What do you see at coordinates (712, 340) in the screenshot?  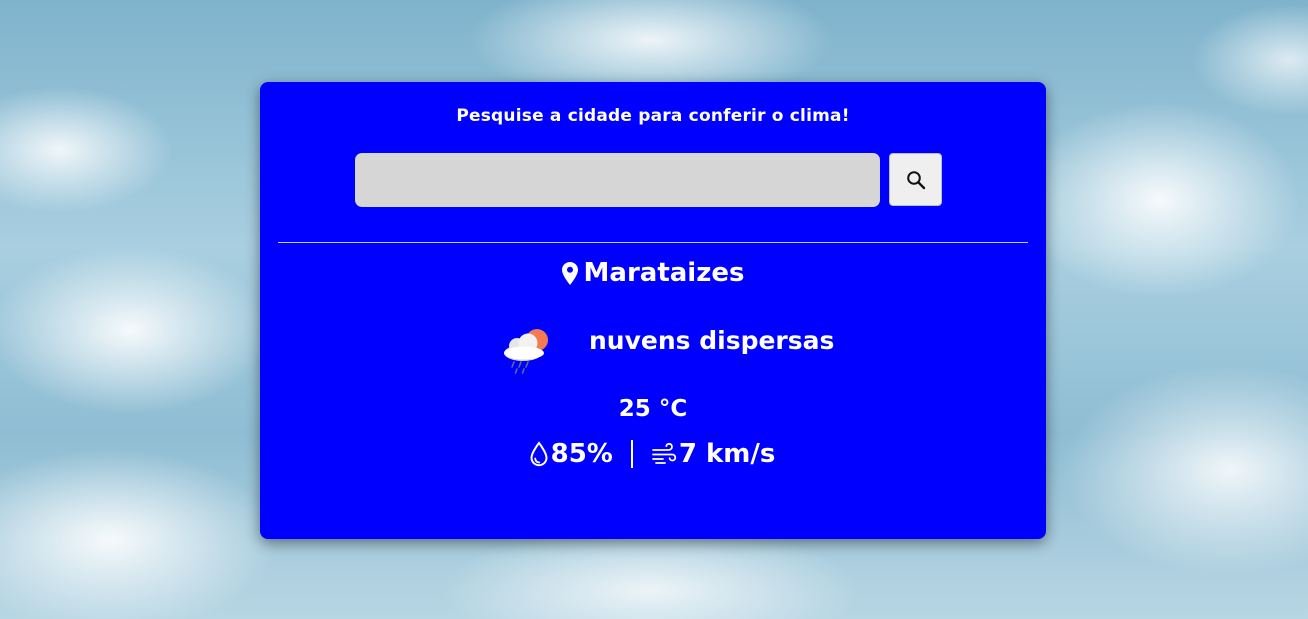 I see `weather-description: nuvens dispersas` at bounding box center [712, 340].